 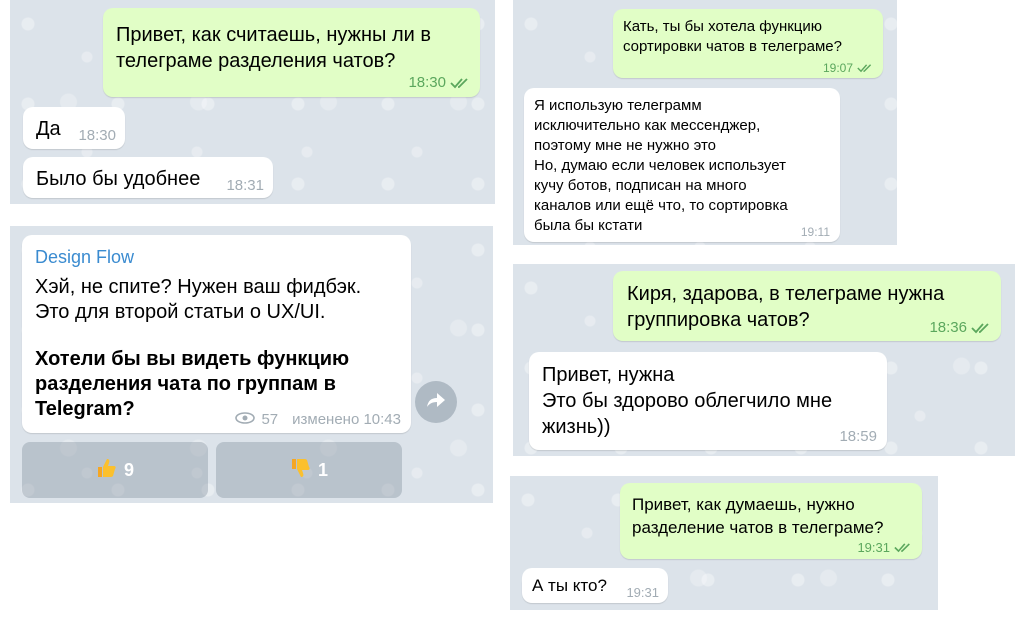 What do you see at coordinates (48, 129) in the screenshot?
I see `message-text: Да` at bounding box center [48, 129].